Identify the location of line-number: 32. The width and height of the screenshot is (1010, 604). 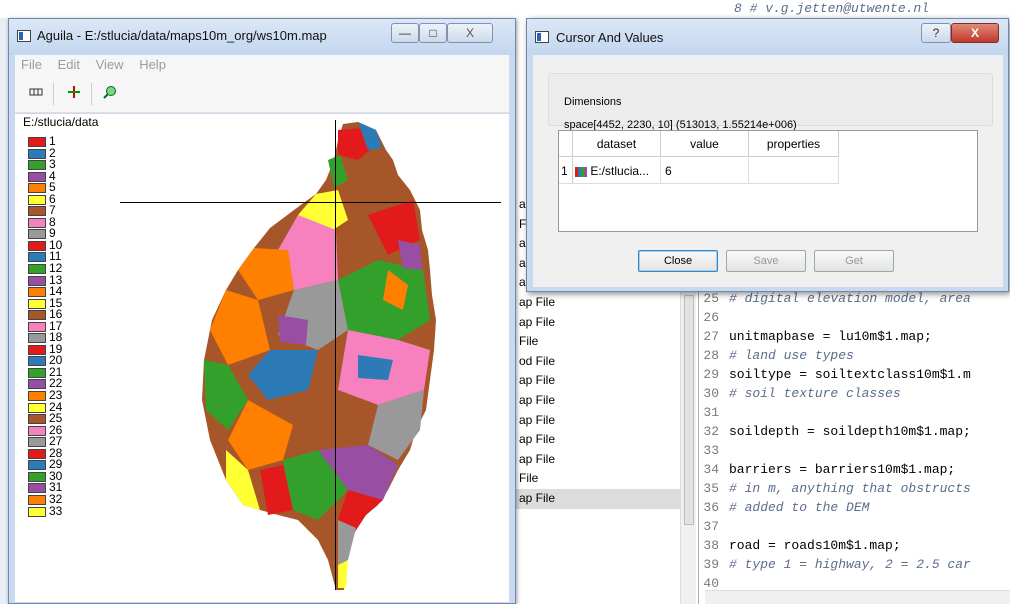
(711, 431).